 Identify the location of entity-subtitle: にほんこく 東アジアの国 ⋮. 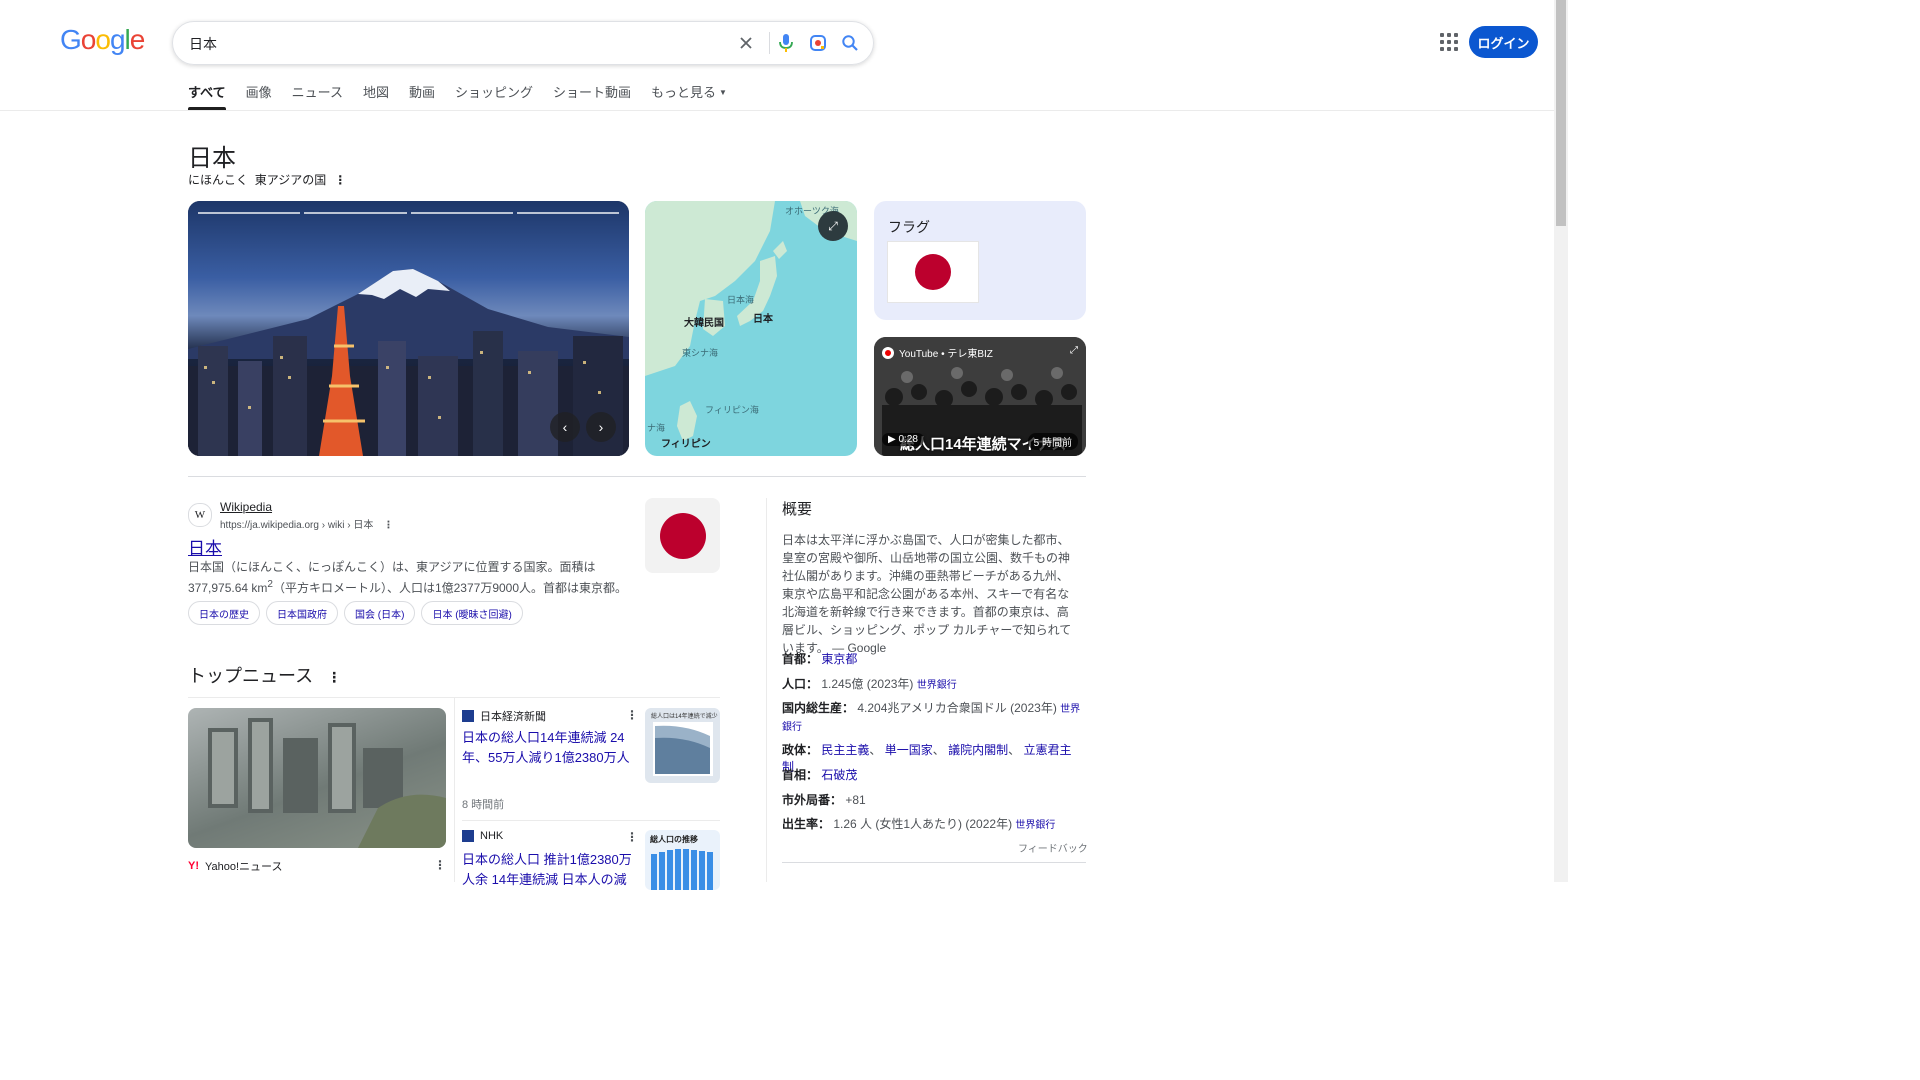
(267, 179).